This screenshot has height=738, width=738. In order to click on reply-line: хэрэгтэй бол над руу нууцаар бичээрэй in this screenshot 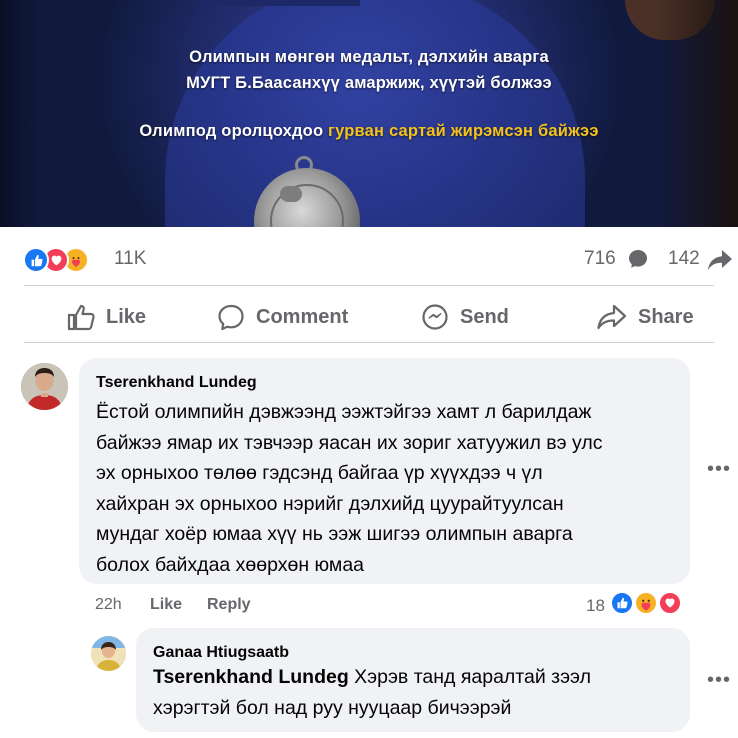, I will do `click(332, 707)`.